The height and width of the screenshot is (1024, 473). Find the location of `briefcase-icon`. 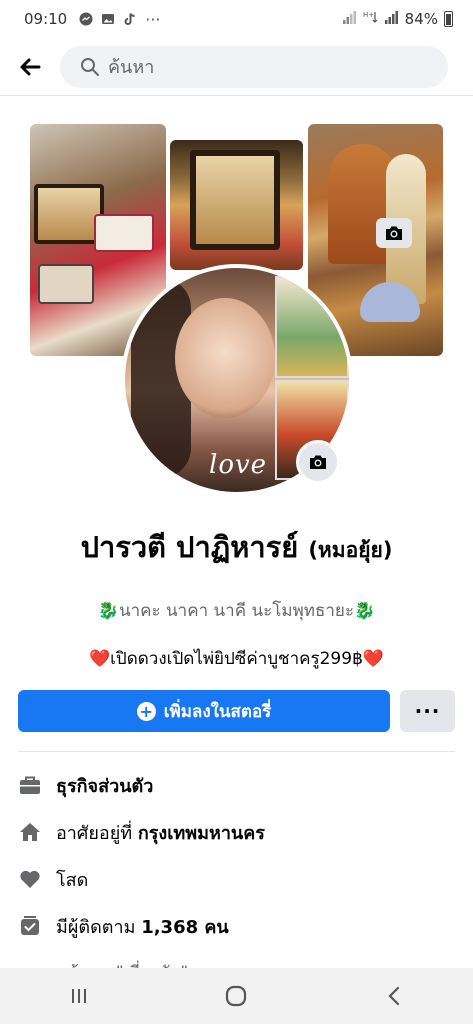

briefcase-icon is located at coordinates (30, 785).